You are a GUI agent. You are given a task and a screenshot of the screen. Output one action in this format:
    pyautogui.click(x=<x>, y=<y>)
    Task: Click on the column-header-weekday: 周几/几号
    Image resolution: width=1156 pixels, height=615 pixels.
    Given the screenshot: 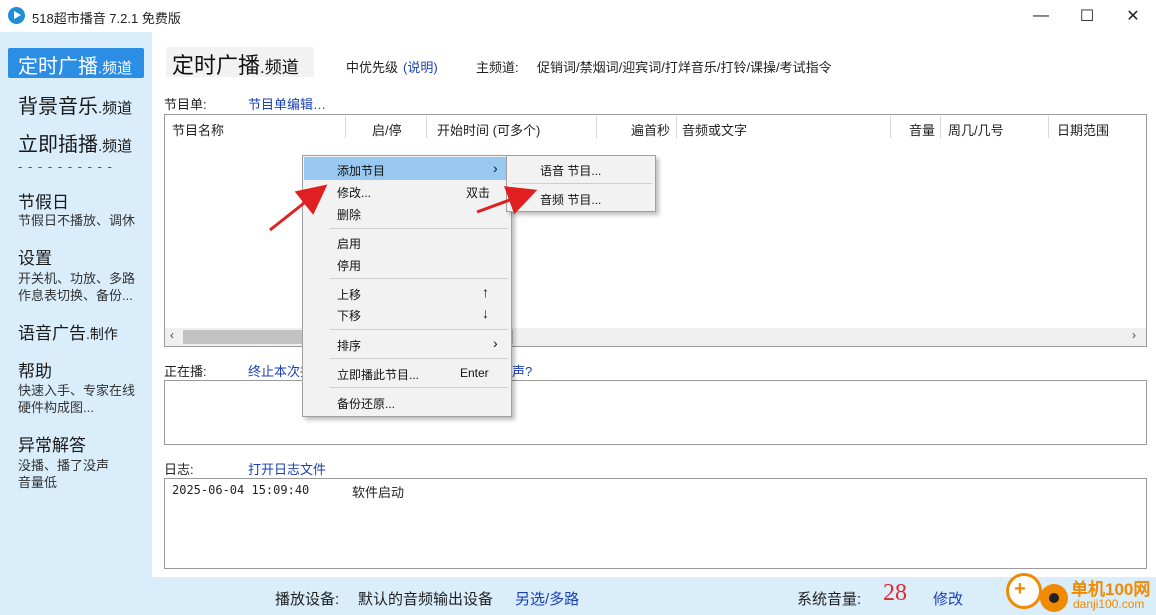 What is the action you would take?
    pyautogui.click(x=976, y=129)
    